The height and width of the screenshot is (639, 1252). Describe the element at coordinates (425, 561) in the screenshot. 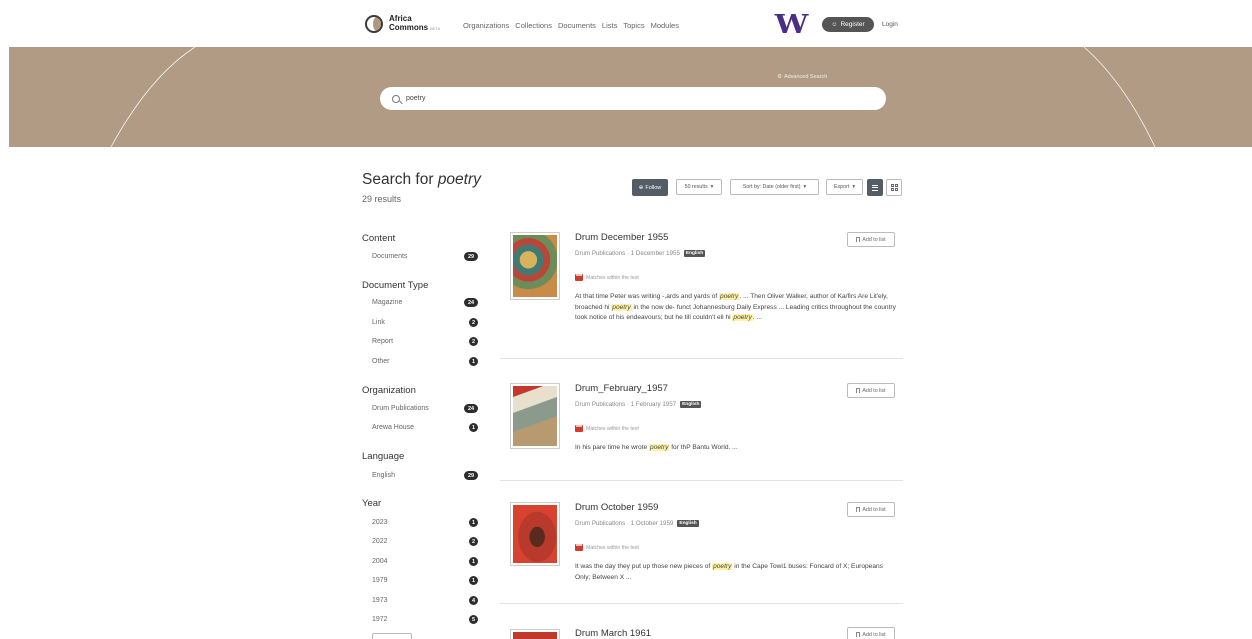

I see `facet-item: 2004 1` at that location.